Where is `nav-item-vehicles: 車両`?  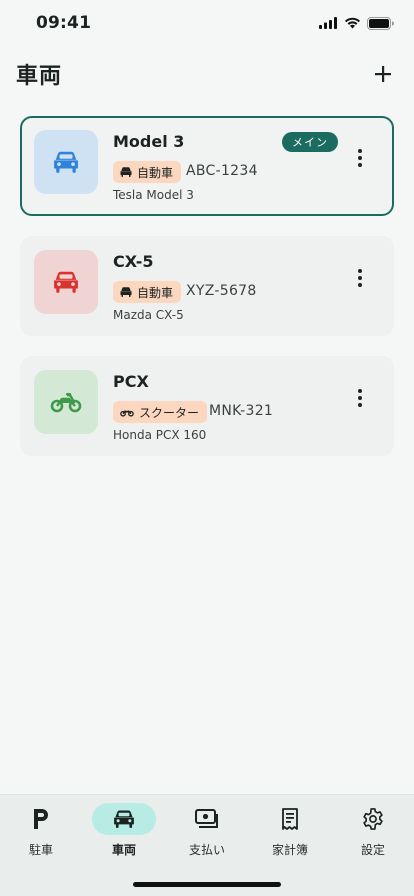 nav-item-vehicles: 車両 is located at coordinates (124, 833).